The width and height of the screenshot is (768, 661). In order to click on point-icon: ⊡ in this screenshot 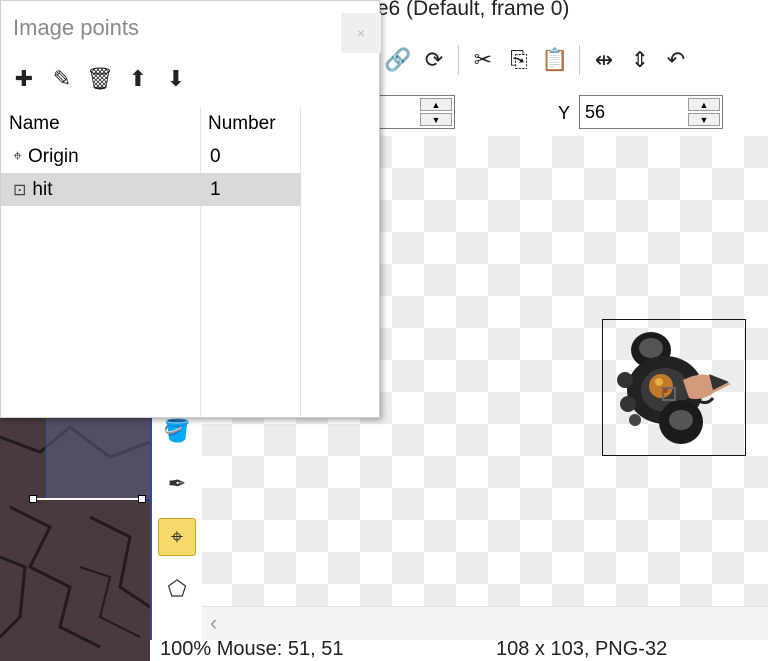, I will do `click(20, 190)`.